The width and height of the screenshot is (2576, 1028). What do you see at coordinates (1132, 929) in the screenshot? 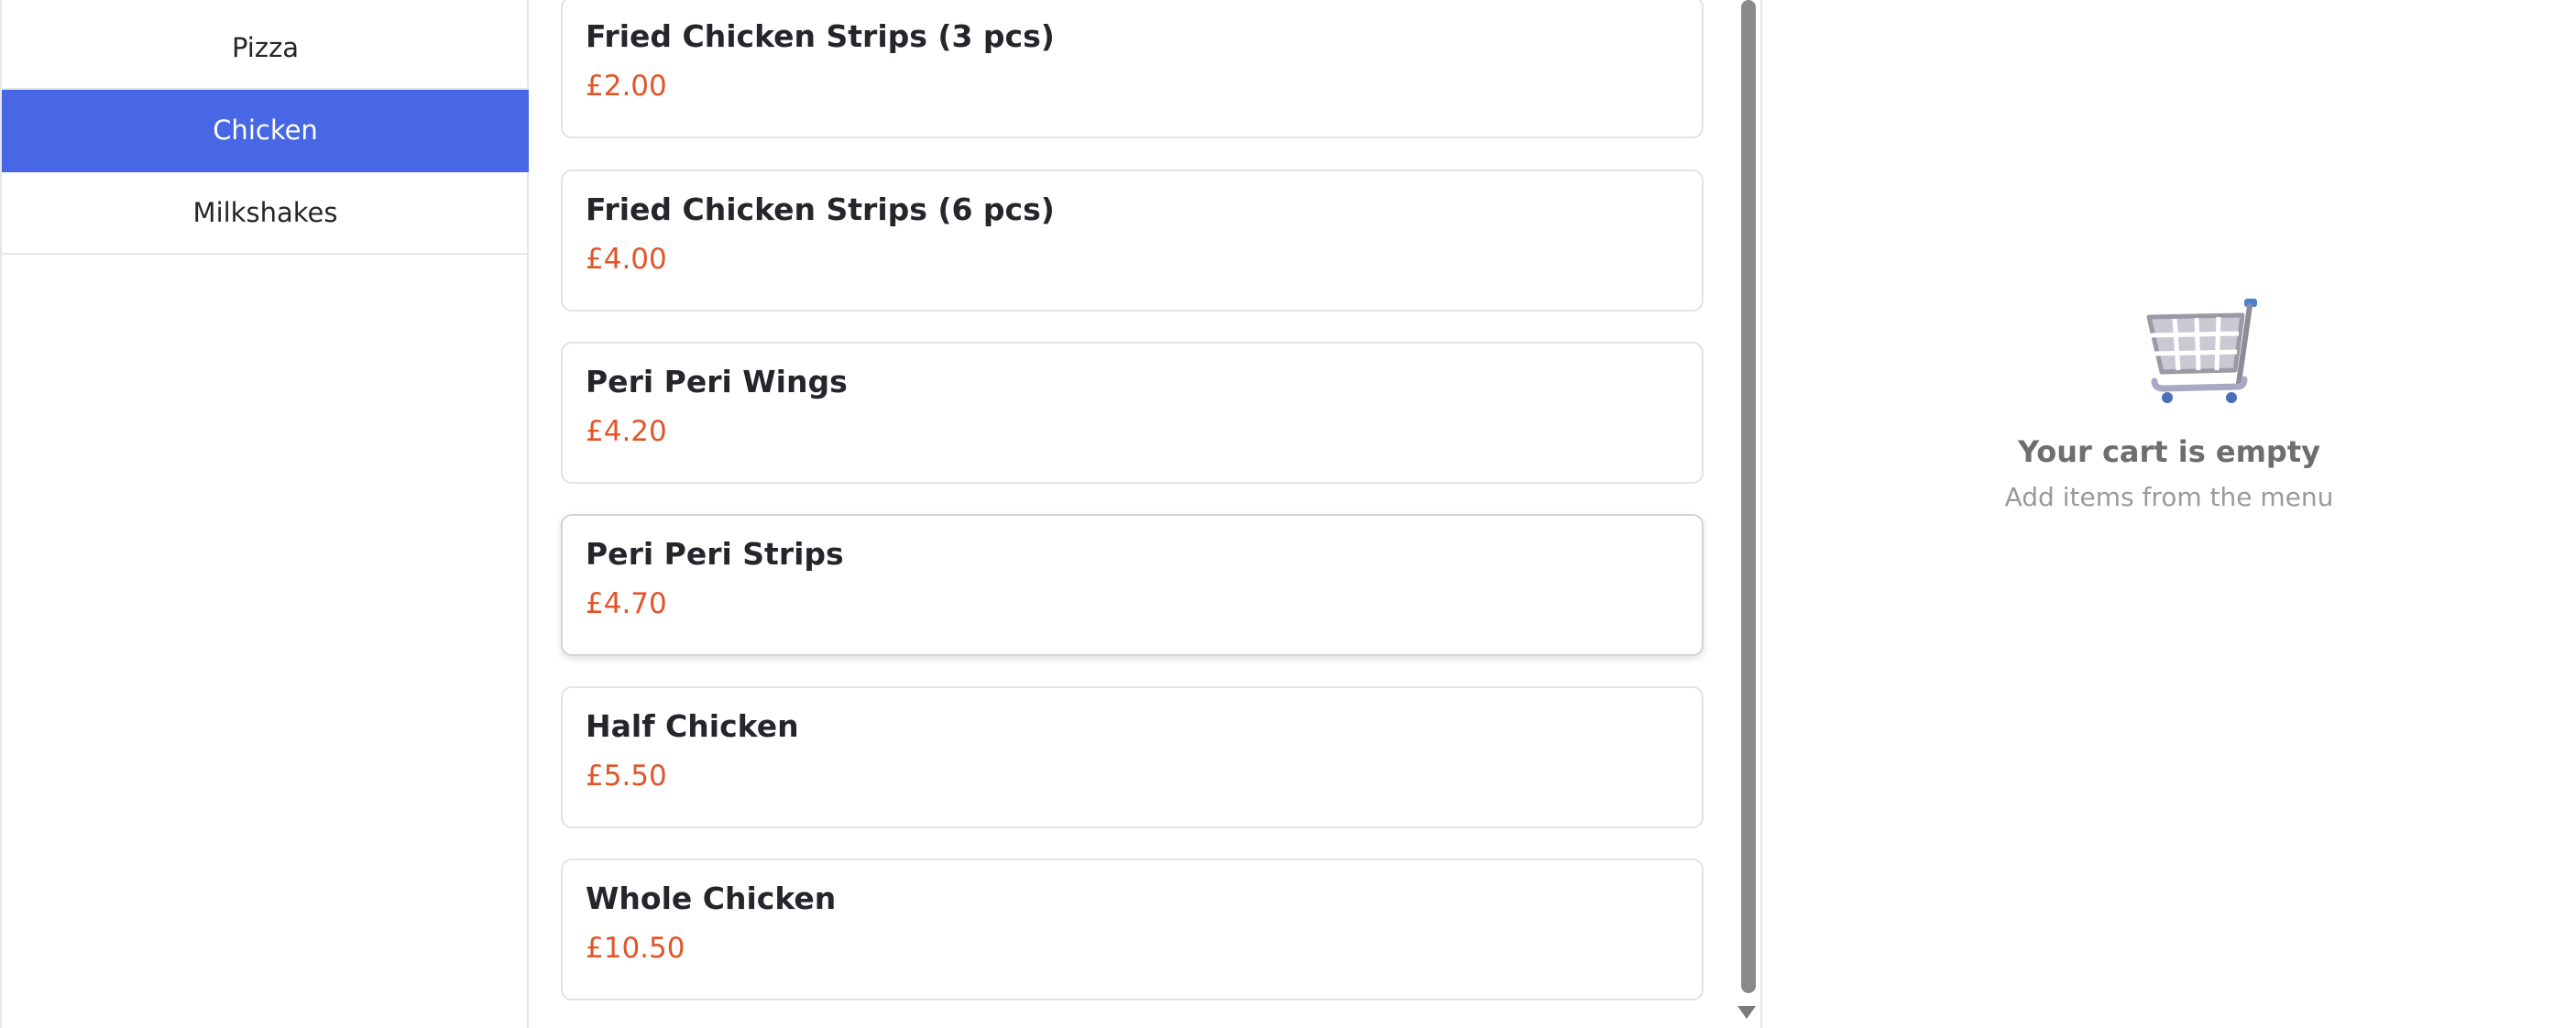
I see `menu-item-card: Whole Chicken £10.50` at bounding box center [1132, 929].